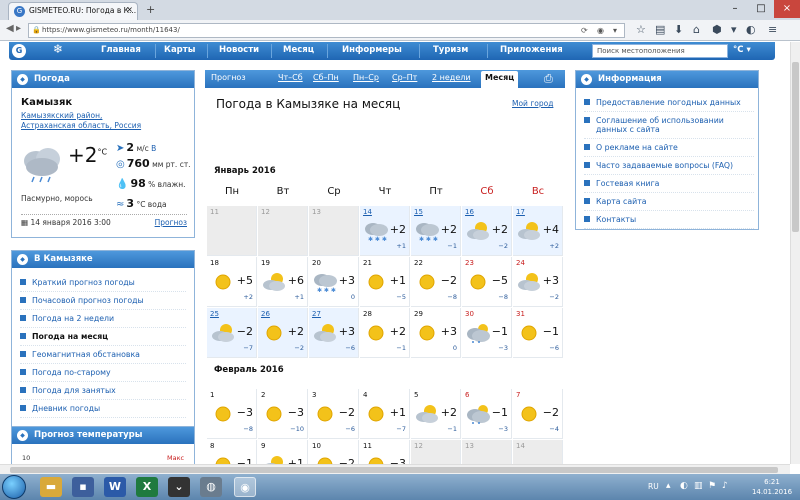 Image resolution: width=800 pixels, height=500 pixels. Describe the element at coordinates (232, 282) in the screenshot. I see `day-cell: 18 +5 +2` at that location.